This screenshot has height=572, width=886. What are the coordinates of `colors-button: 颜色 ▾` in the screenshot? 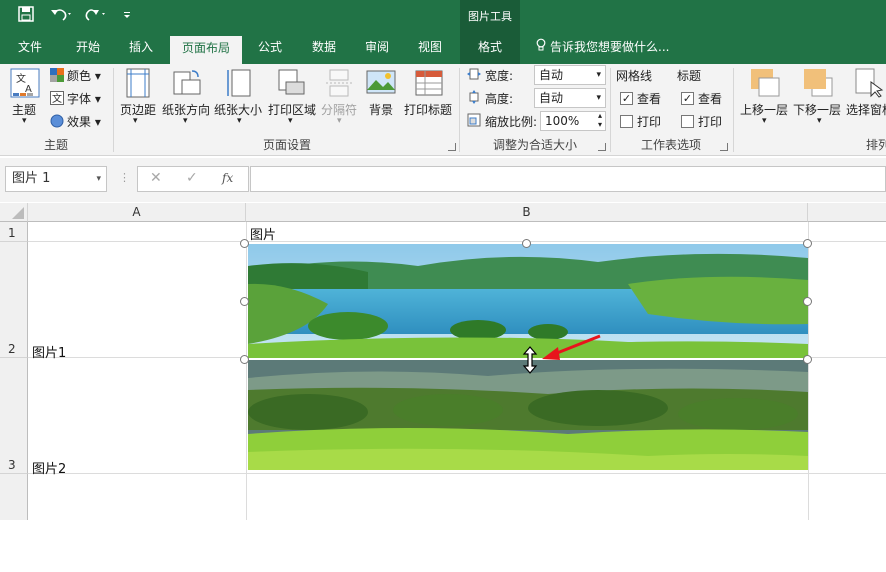 It's located at (84, 75).